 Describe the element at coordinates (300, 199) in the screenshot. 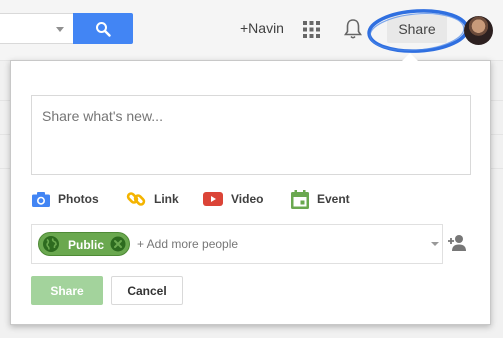

I see `calendar-icon` at that location.